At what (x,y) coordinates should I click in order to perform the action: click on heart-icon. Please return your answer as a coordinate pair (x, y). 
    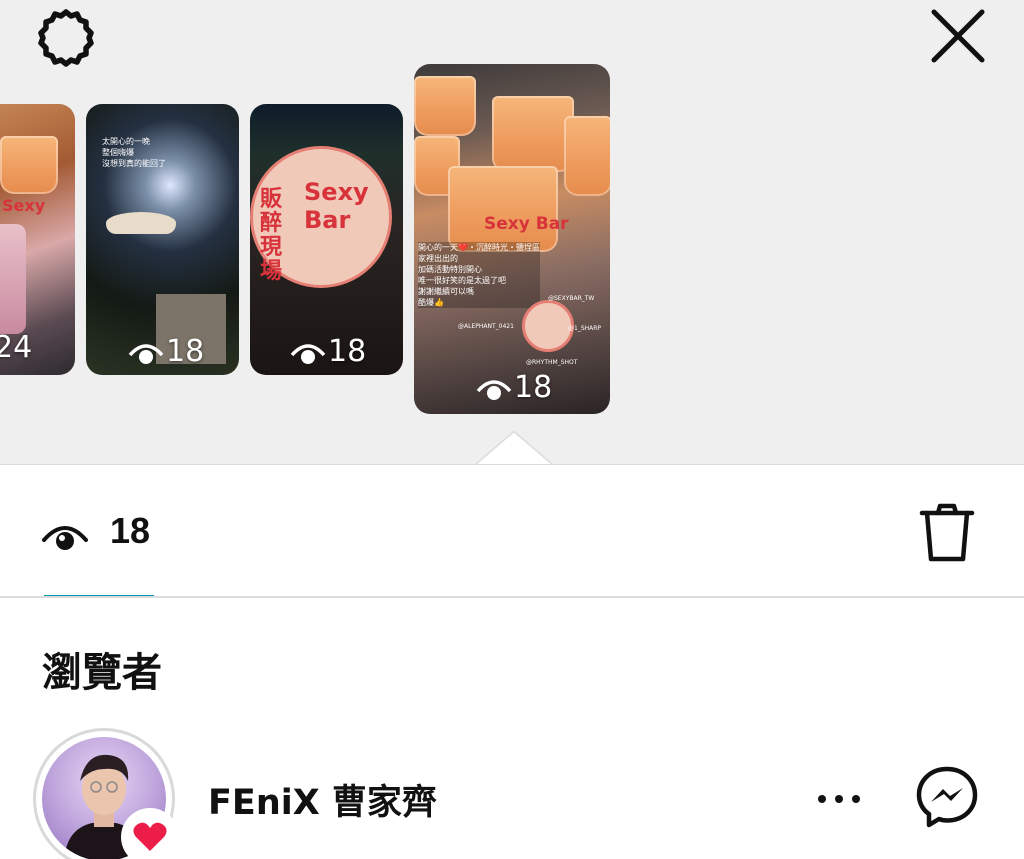
    Looking at the image, I should click on (150, 836).